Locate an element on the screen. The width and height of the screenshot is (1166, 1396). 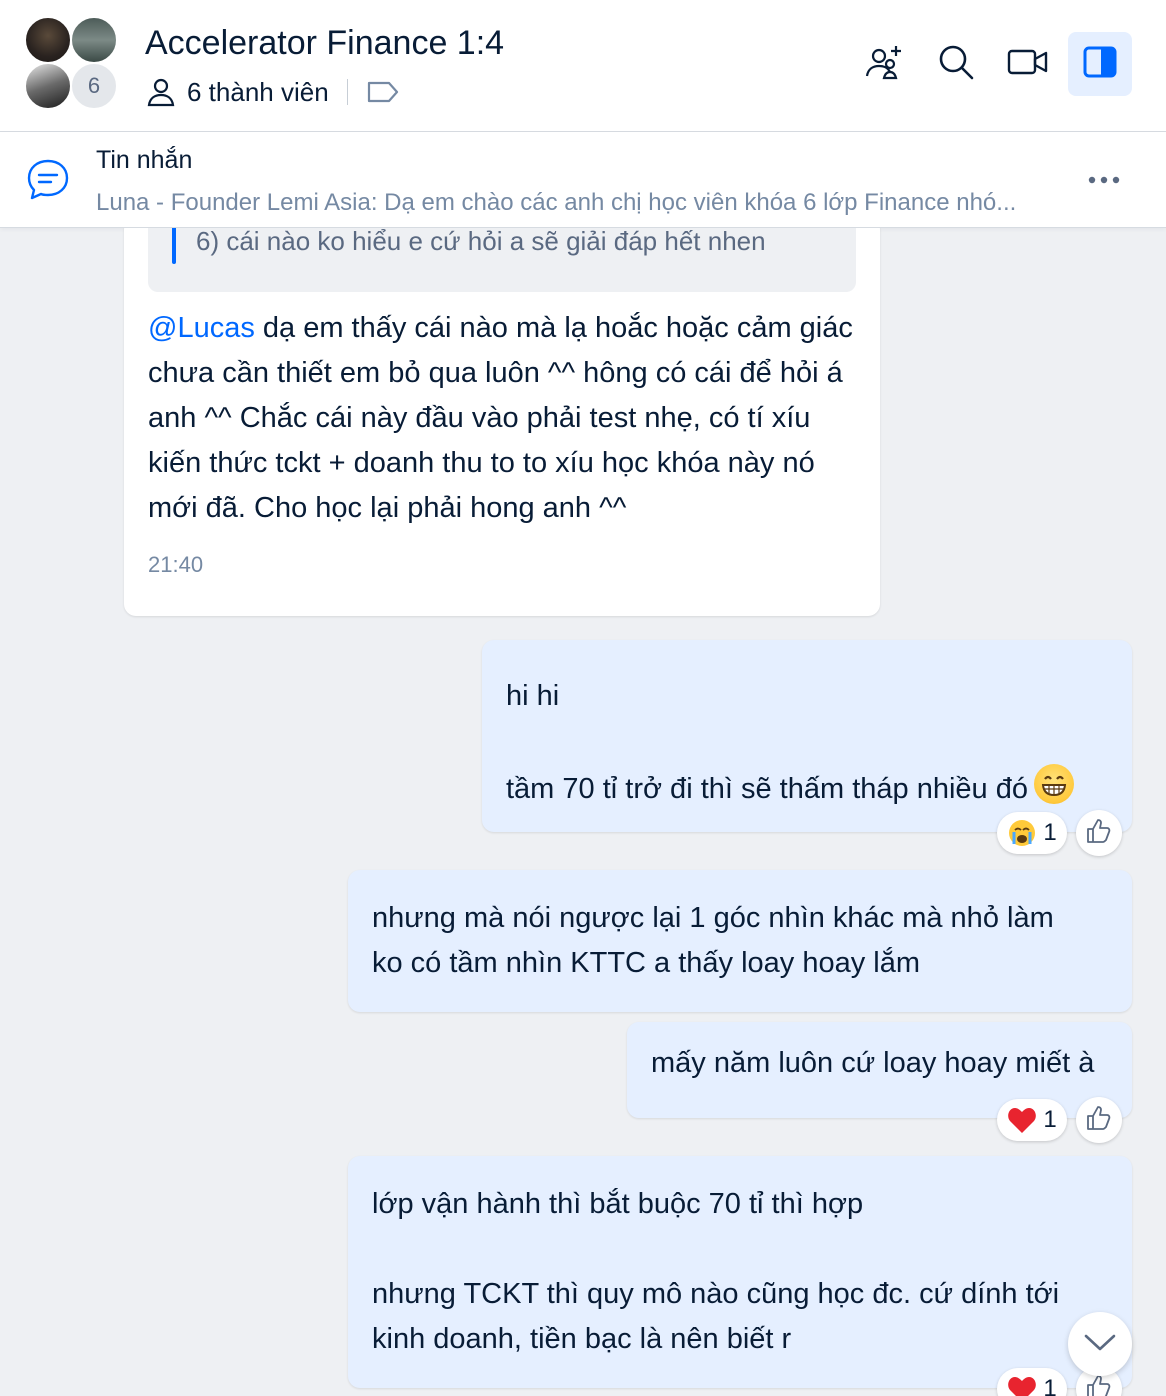
message-time: 21:40 is located at coordinates (176, 564).